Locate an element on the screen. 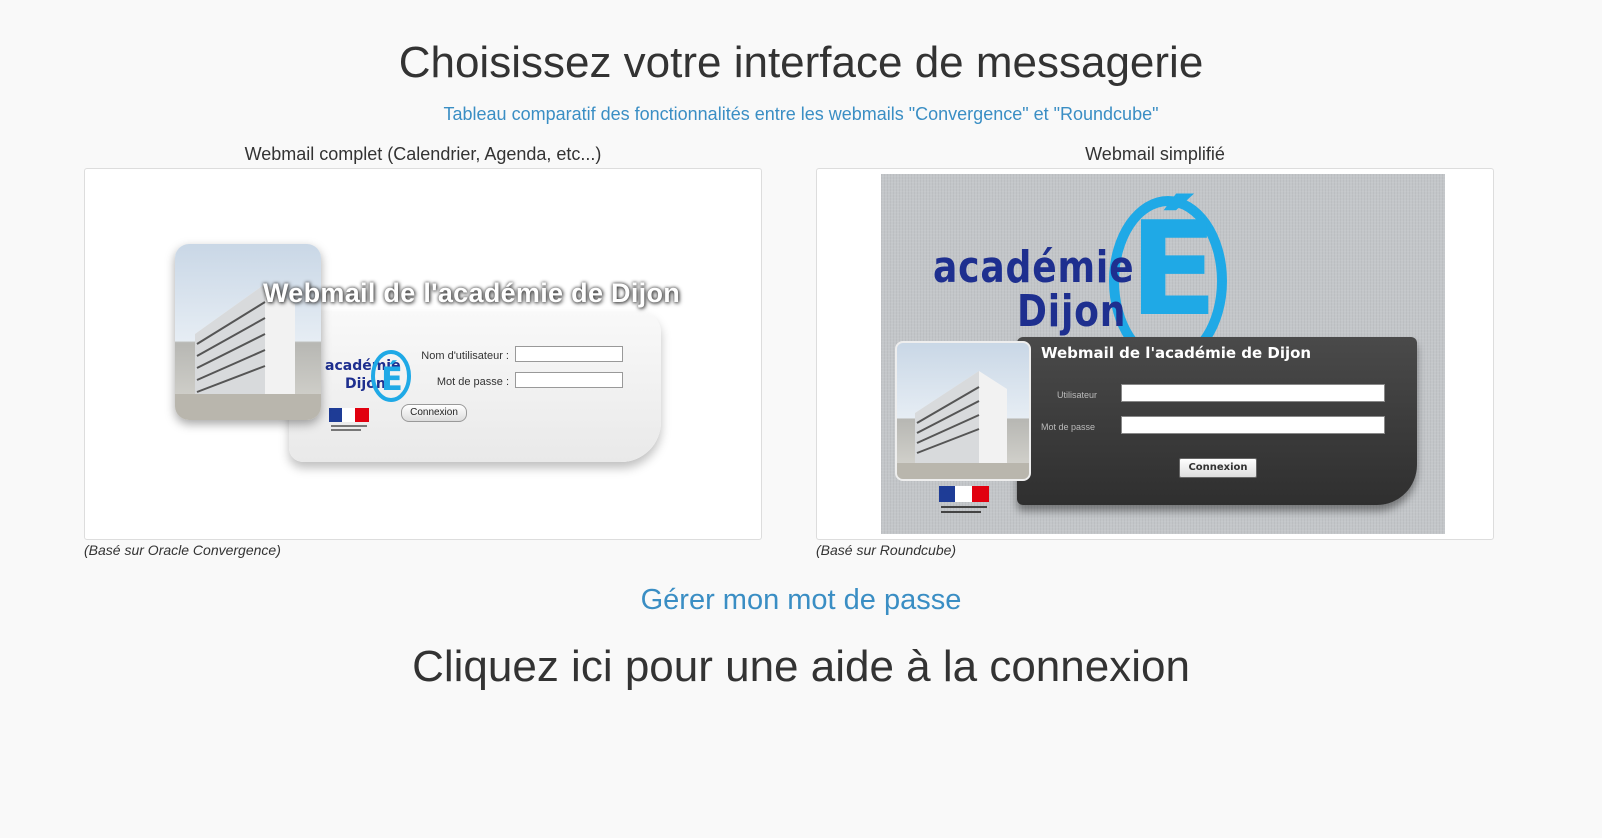  page-title: Choisissez votre interface de messagerie is located at coordinates (801, 62).